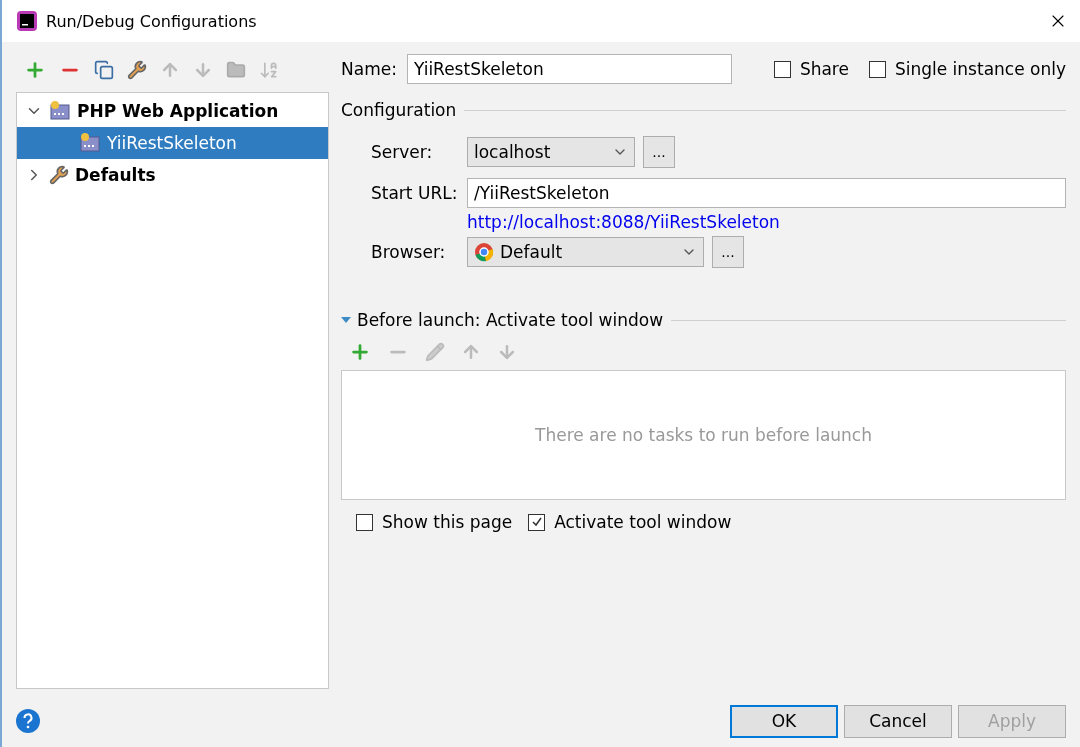 This screenshot has height=747, width=1080. What do you see at coordinates (152, 21) in the screenshot?
I see `window-title: Run/Debug Configurations` at bounding box center [152, 21].